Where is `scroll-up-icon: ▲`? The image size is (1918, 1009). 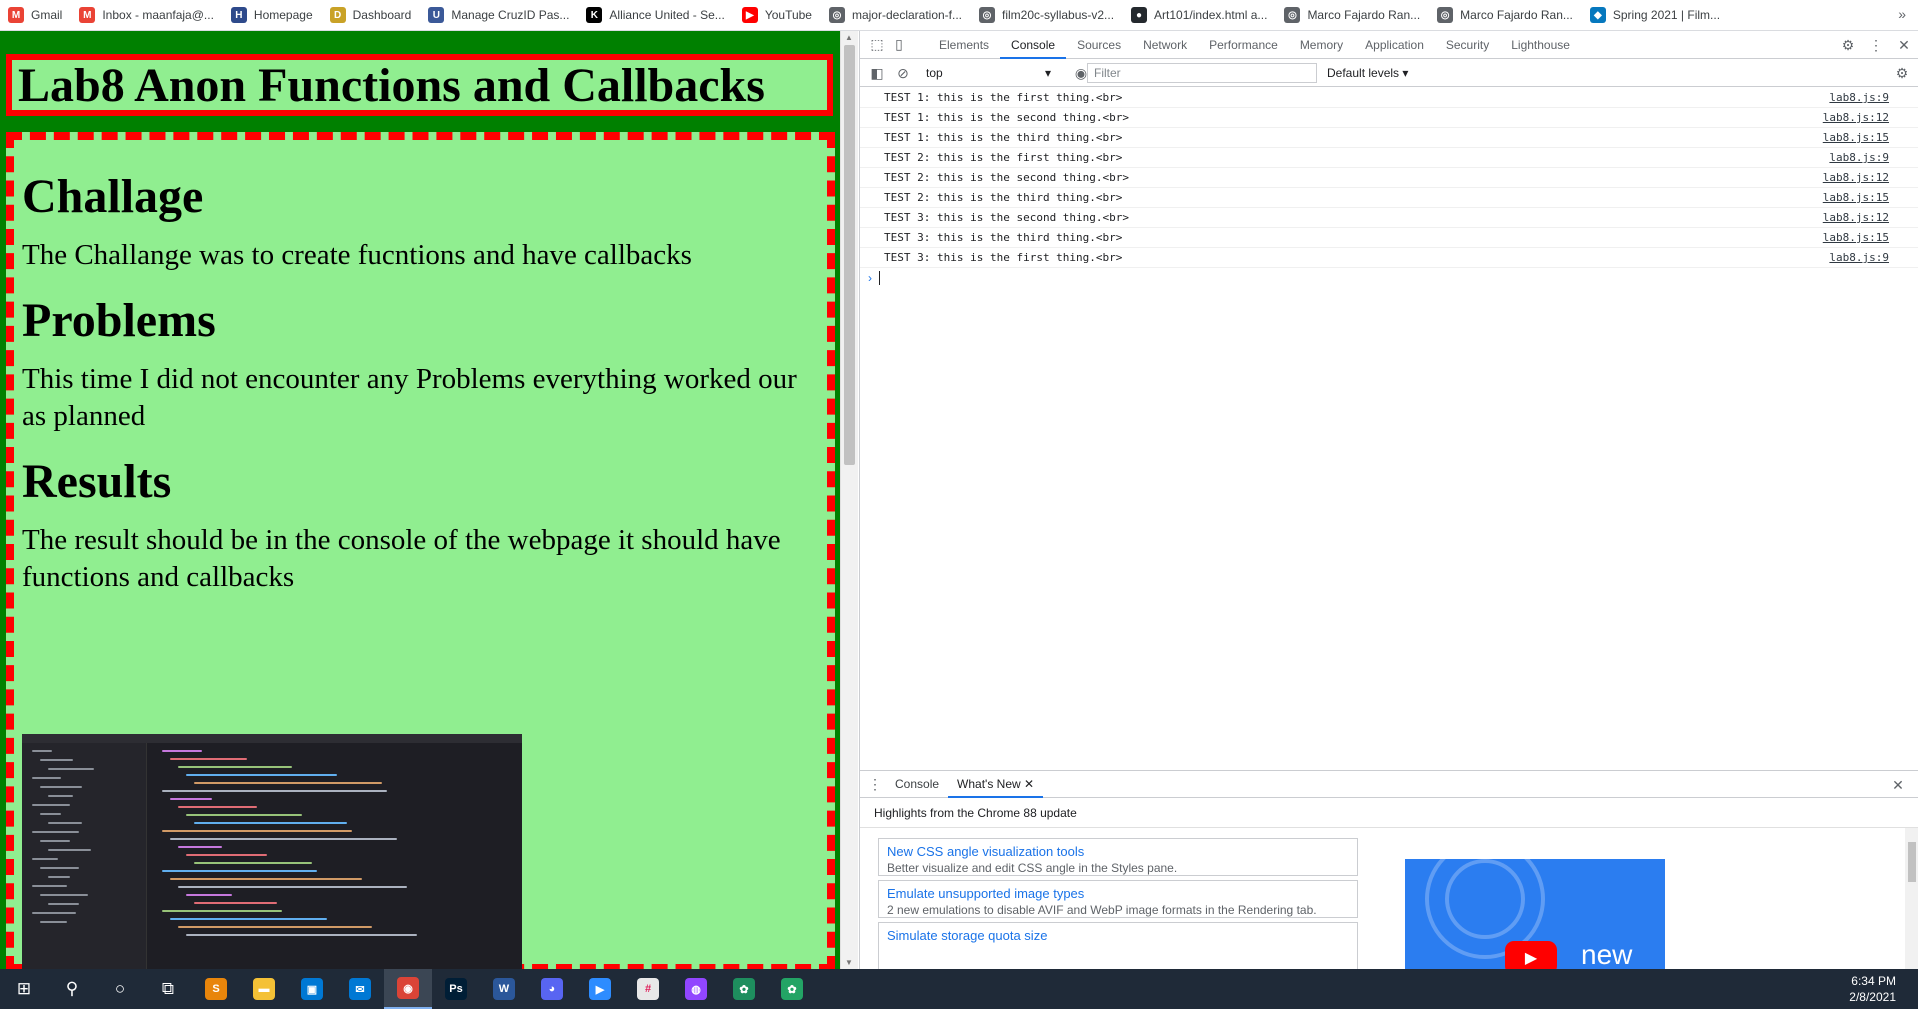 scroll-up-icon: ▲ is located at coordinates (849, 37).